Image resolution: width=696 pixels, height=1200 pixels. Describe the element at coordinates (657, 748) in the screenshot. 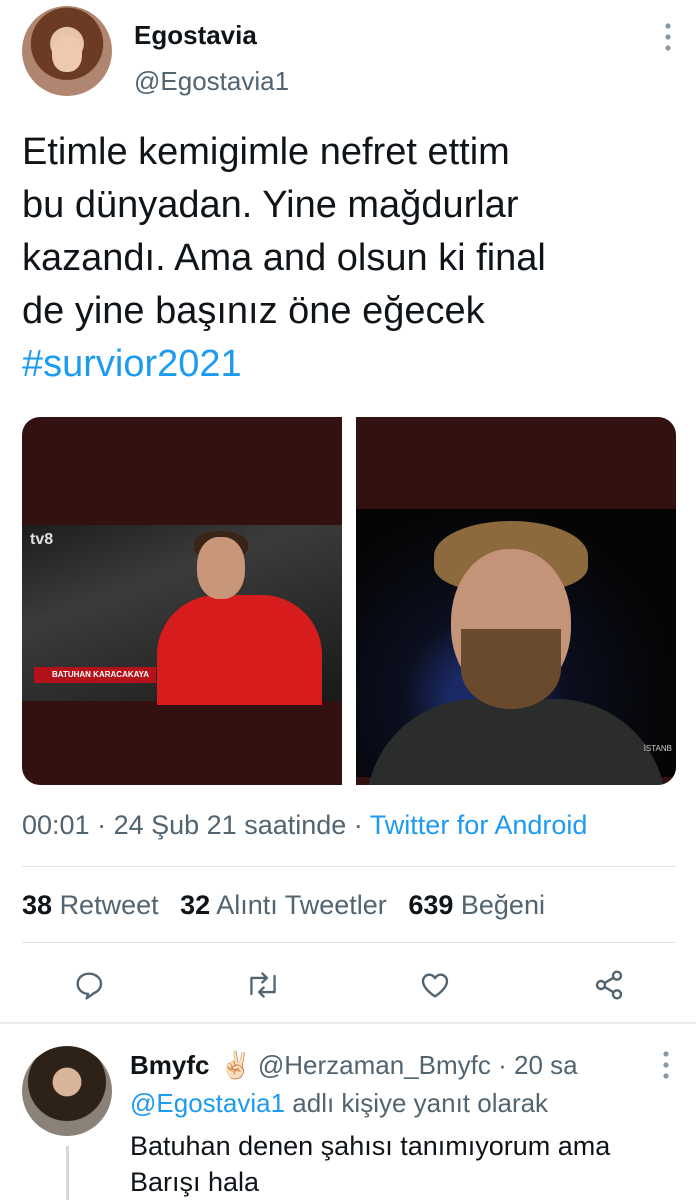

I see `location-caption: İSTANB` at that location.